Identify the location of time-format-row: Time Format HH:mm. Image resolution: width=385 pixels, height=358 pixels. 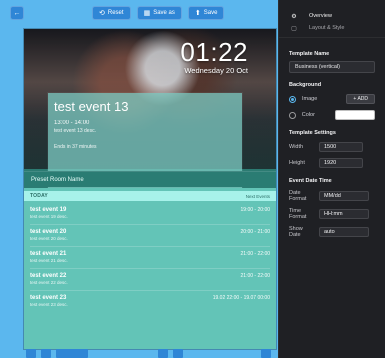
(332, 214).